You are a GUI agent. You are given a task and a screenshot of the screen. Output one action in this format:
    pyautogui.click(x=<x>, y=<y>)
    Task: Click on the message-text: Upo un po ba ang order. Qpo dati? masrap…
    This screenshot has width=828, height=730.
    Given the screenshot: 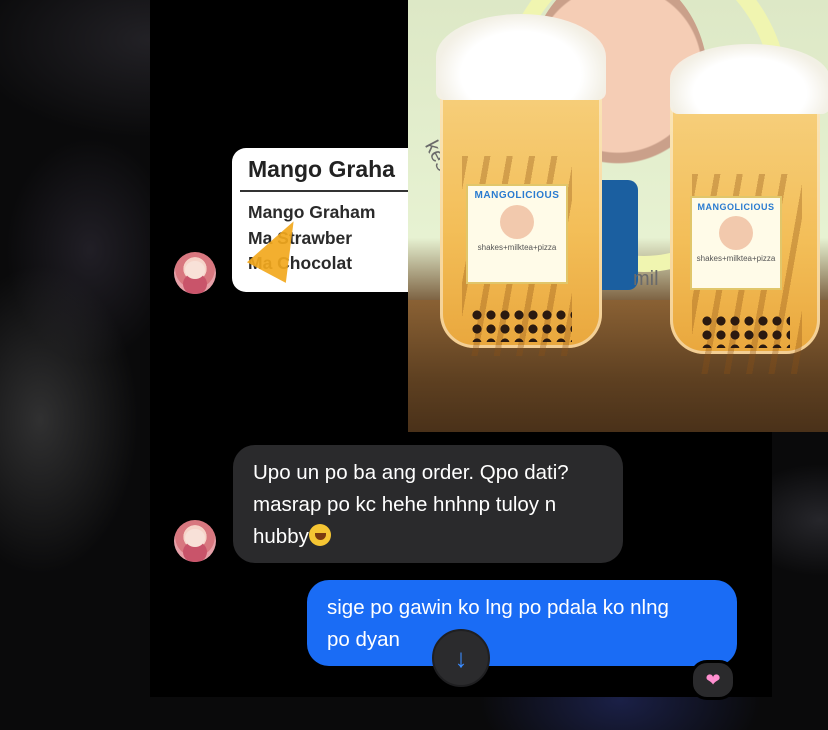 What is the action you would take?
    pyautogui.click(x=411, y=504)
    